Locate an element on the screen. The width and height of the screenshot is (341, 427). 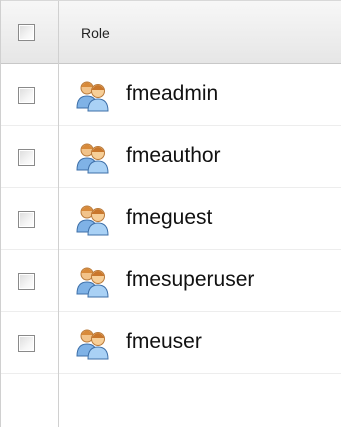
role-name: fmesuperuser is located at coordinates (190, 280).